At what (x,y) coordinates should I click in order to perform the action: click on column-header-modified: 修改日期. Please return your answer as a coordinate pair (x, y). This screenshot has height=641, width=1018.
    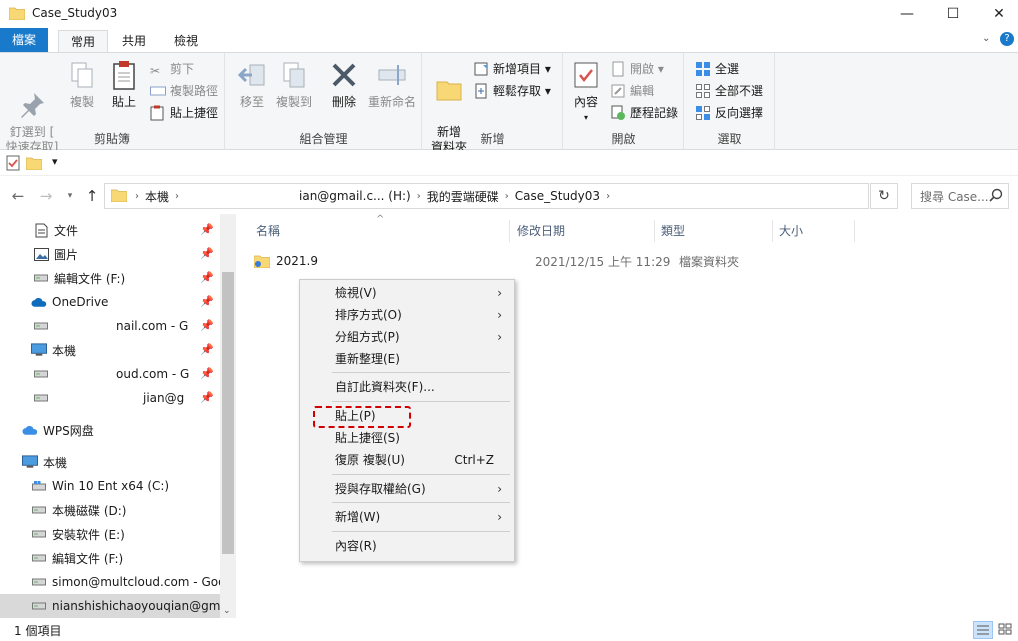
    Looking at the image, I should click on (583, 231).